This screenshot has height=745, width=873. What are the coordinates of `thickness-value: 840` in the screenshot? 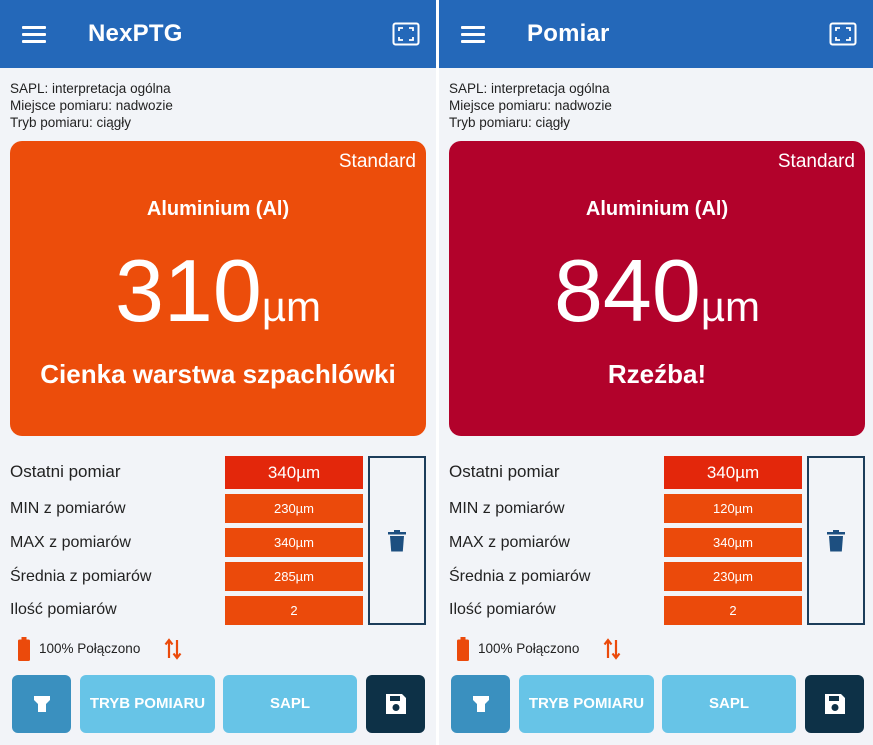 It's located at (627, 290).